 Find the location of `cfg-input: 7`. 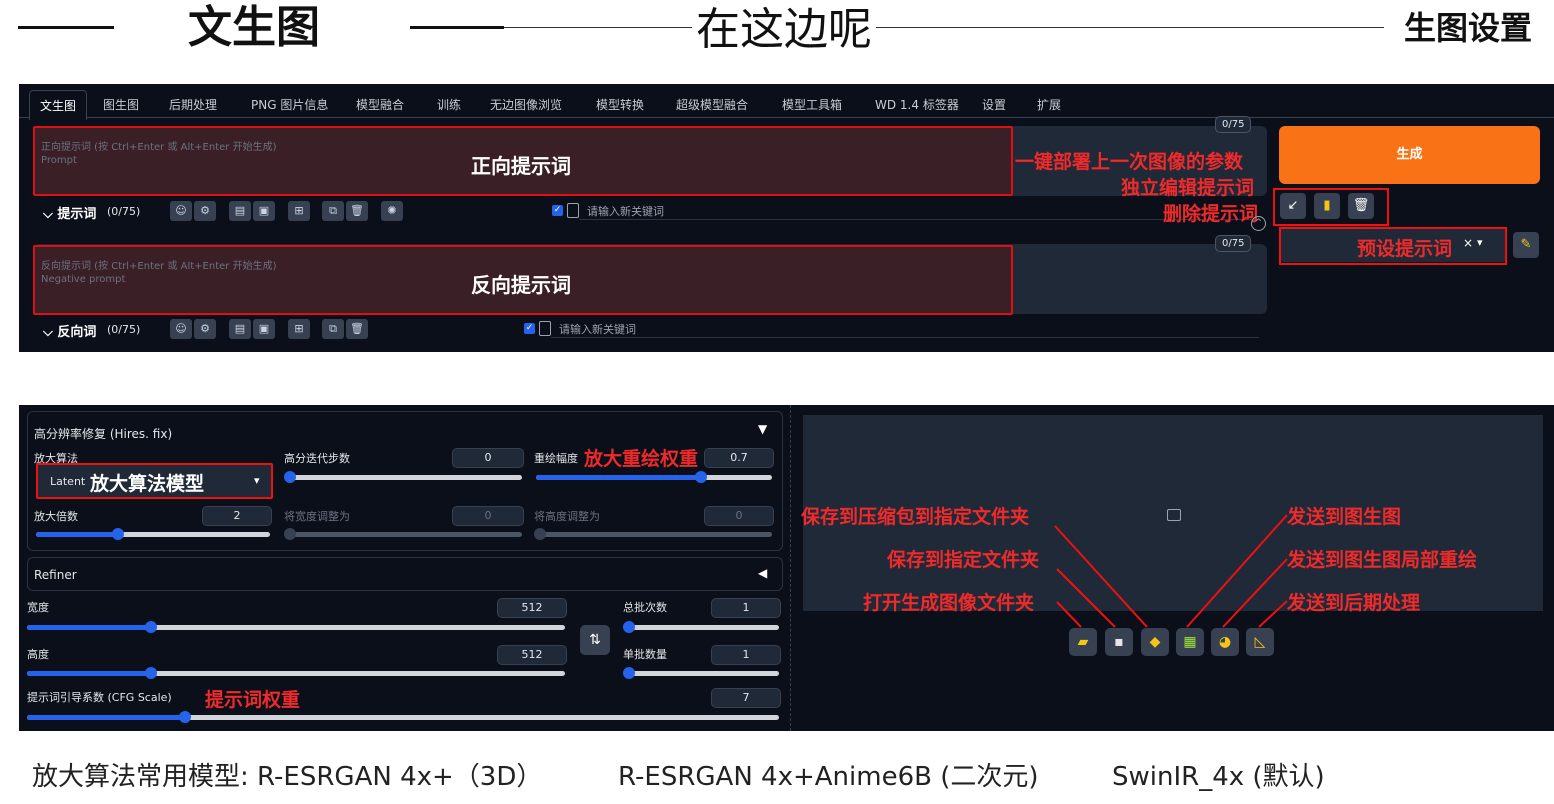

cfg-input: 7 is located at coordinates (746, 698).